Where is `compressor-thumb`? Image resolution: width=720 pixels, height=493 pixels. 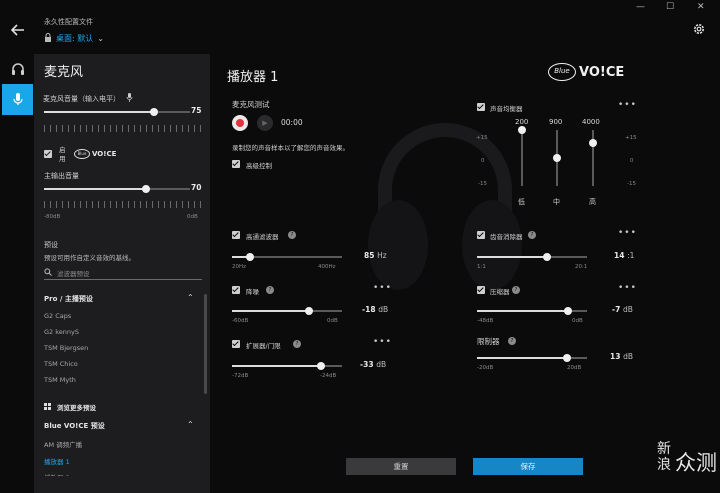
compressor-thumb is located at coordinates (568, 311).